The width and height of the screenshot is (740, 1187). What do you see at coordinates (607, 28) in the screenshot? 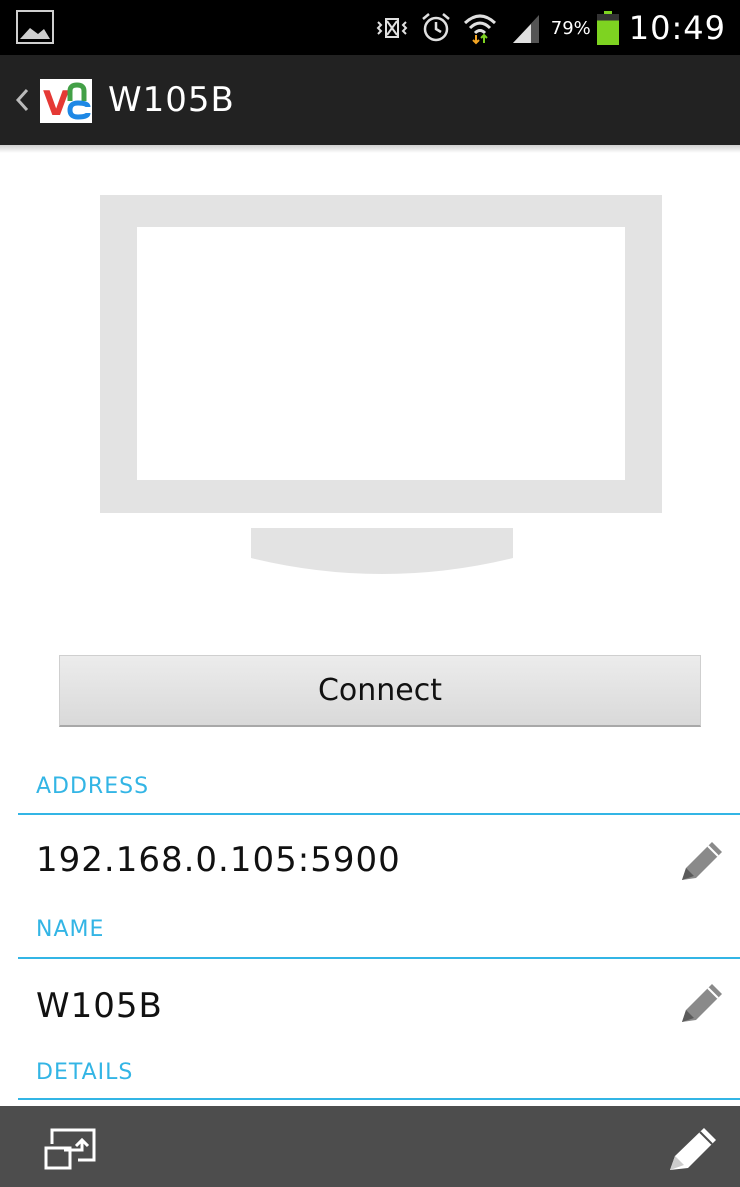
I see `battery-icon` at bounding box center [607, 28].